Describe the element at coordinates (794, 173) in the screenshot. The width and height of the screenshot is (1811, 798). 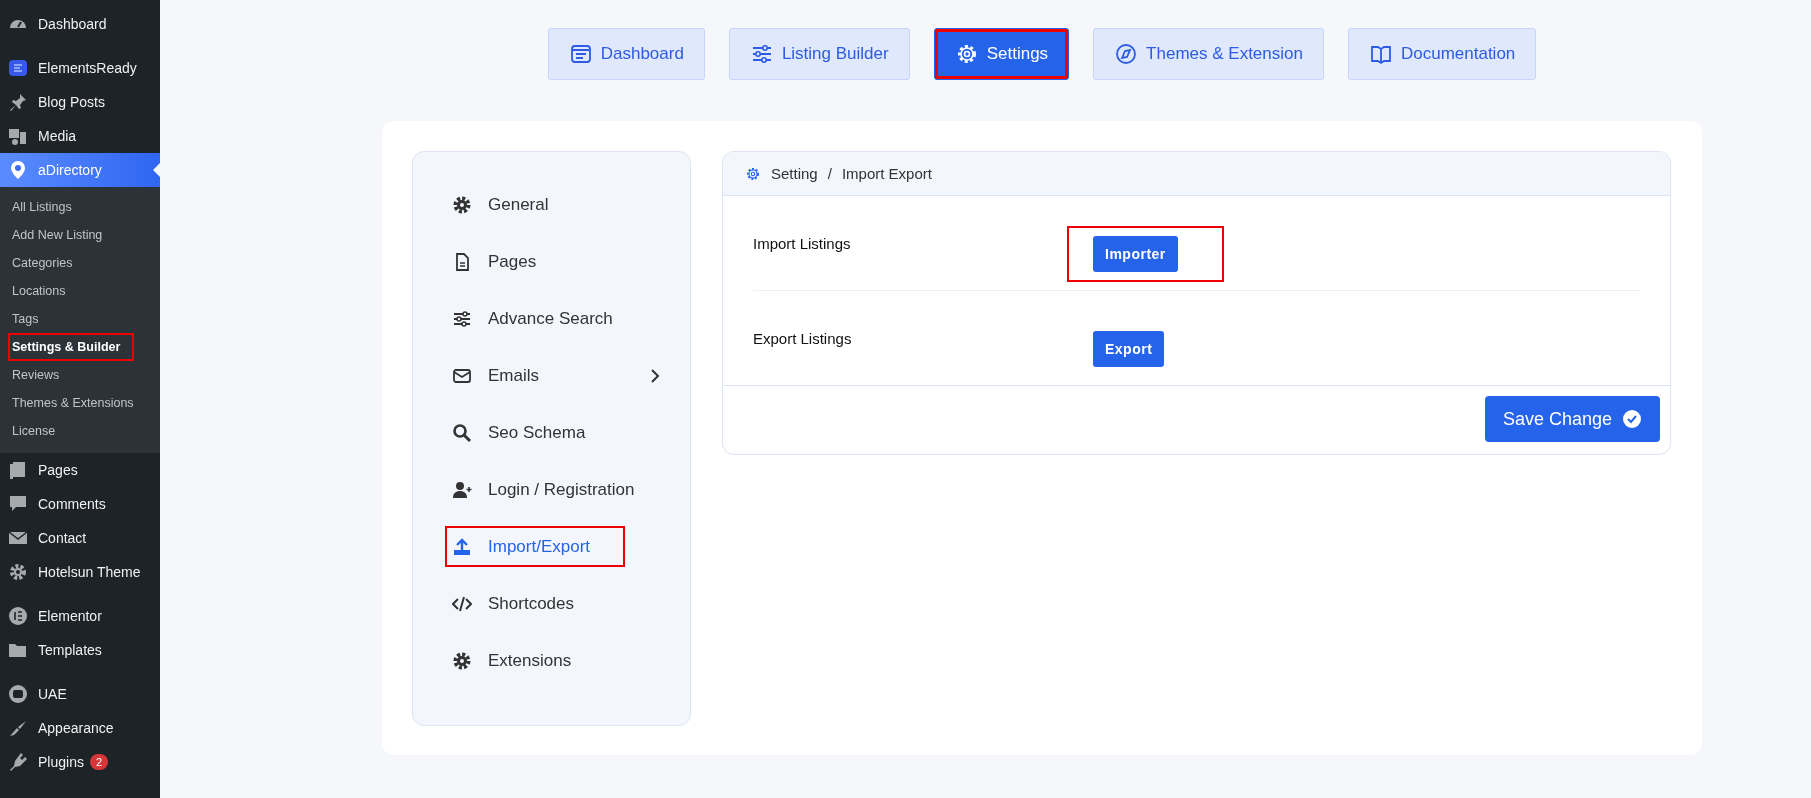
I see `breadcrumb-item: Setting` at that location.